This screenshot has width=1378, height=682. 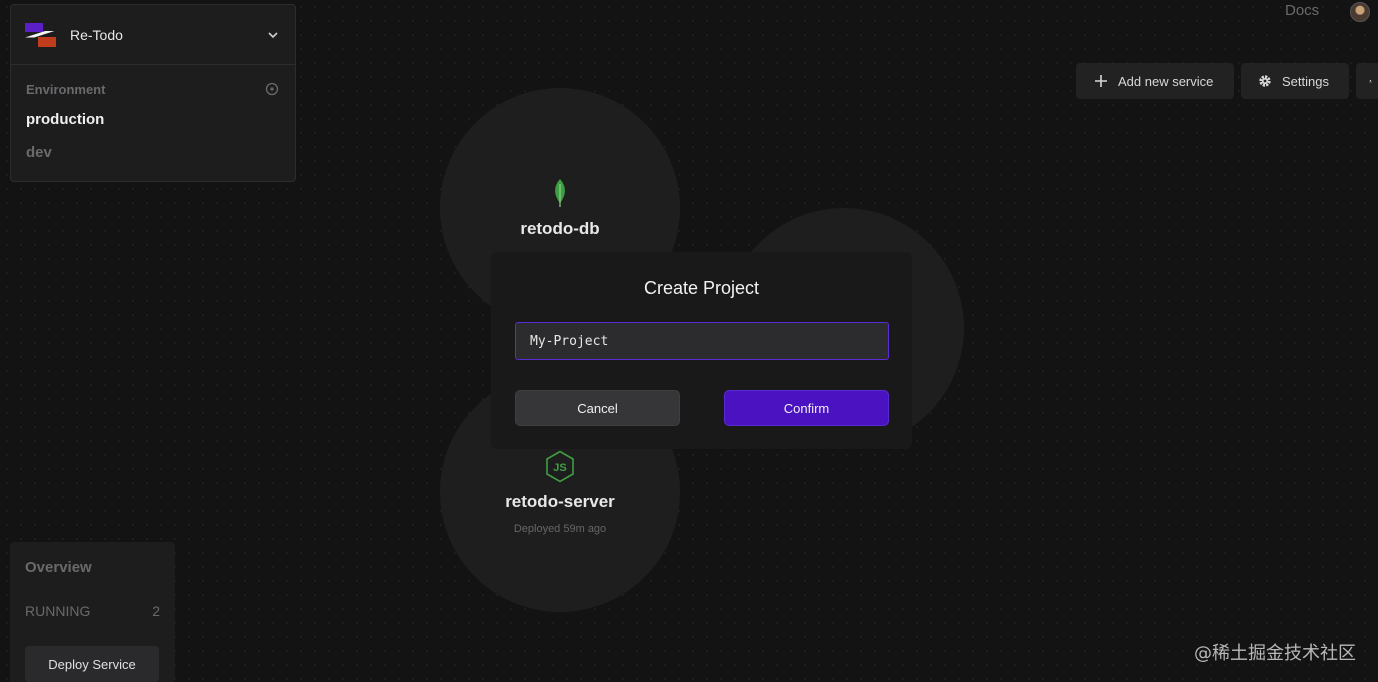 I want to click on overview-panel: Overview RUNNING 2 Deploy Service, so click(x=92, y=612).